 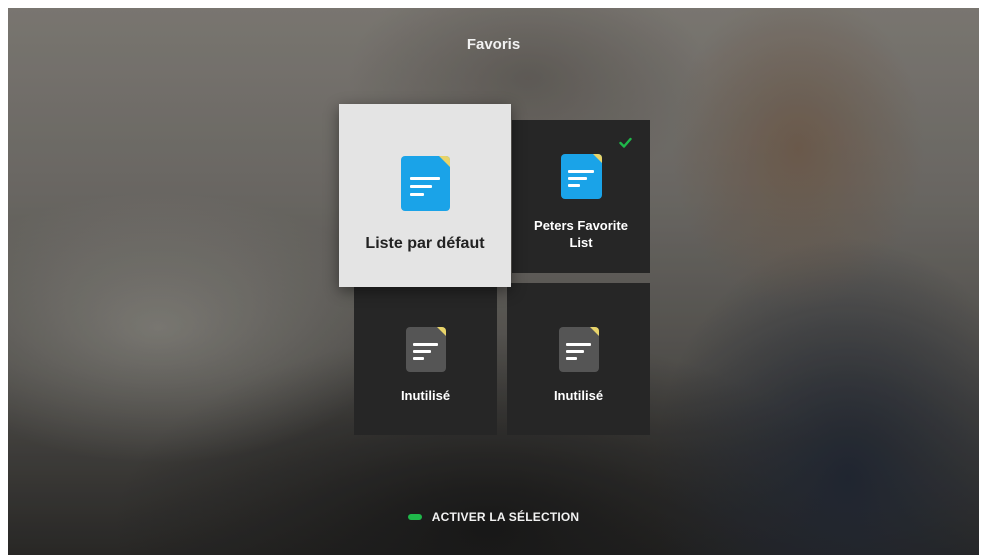 What do you see at coordinates (414, 517) in the screenshot?
I see `green-button-icon` at bounding box center [414, 517].